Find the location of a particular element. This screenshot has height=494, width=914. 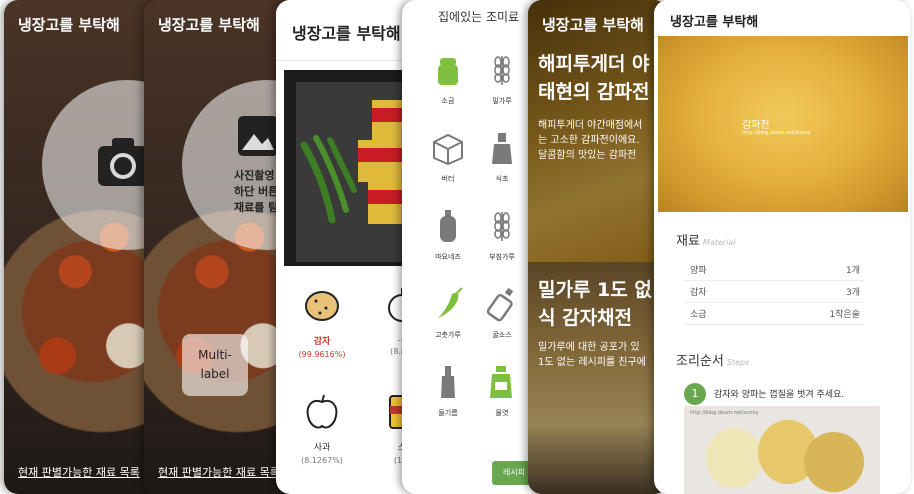

material-heading: 재료 Material is located at coordinates (705, 239).